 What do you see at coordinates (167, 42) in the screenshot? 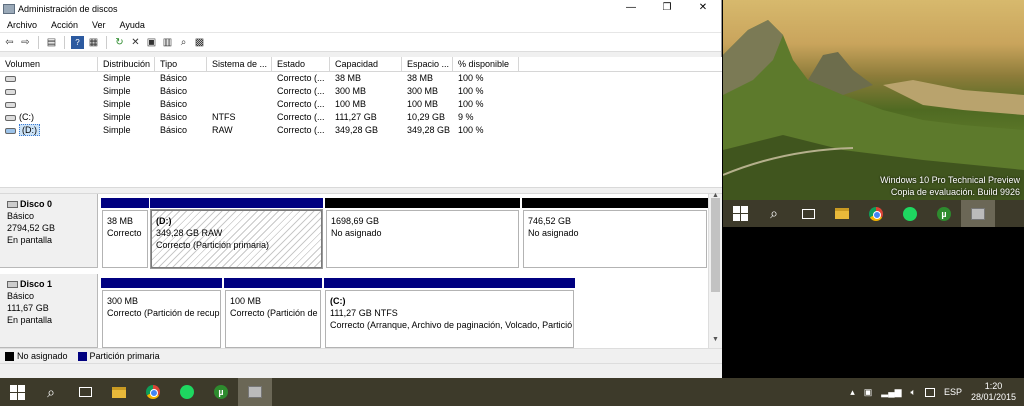
I see `explore-icon: ▥` at bounding box center [167, 42].